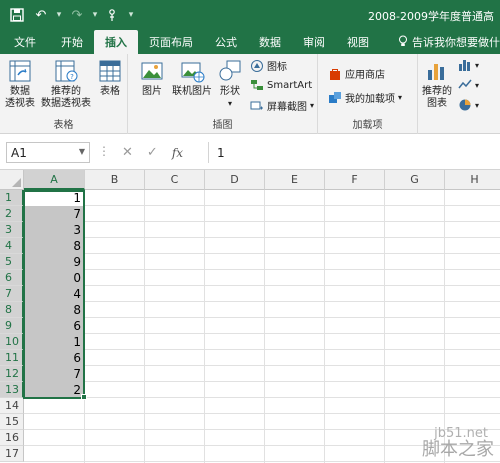 The width and height of the screenshot is (500, 463). I want to click on table-label: 表格, so click(110, 91).